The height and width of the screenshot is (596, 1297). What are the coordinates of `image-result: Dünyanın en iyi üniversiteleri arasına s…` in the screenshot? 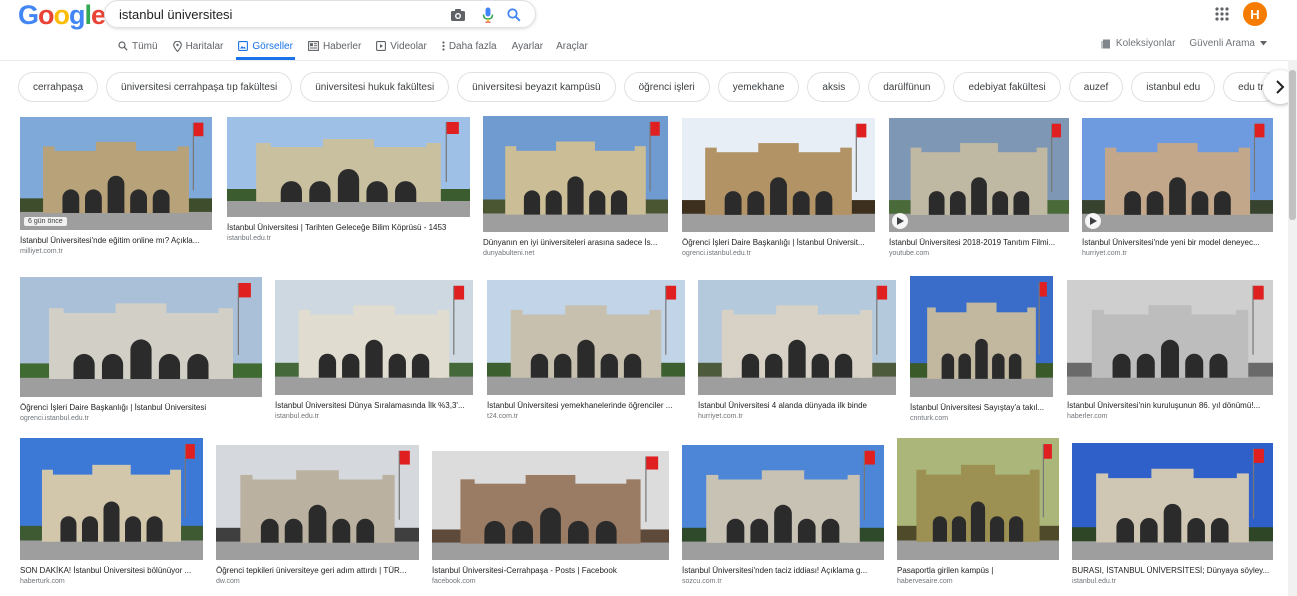 It's located at (575, 187).